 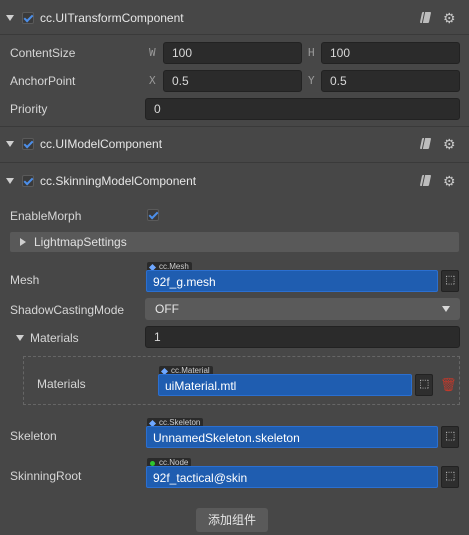 What do you see at coordinates (33, 436) in the screenshot?
I see `skeleton-label: Skeleton` at bounding box center [33, 436].